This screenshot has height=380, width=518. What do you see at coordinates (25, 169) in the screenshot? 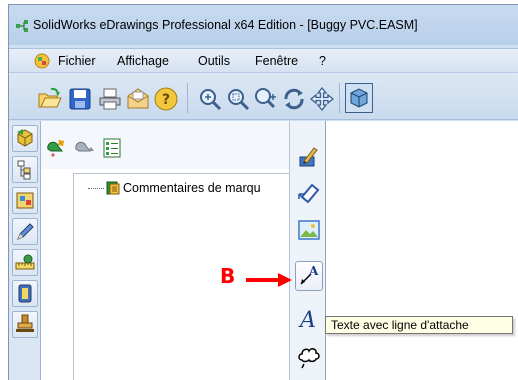
I see `tree-icon` at bounding box center [25, 169].